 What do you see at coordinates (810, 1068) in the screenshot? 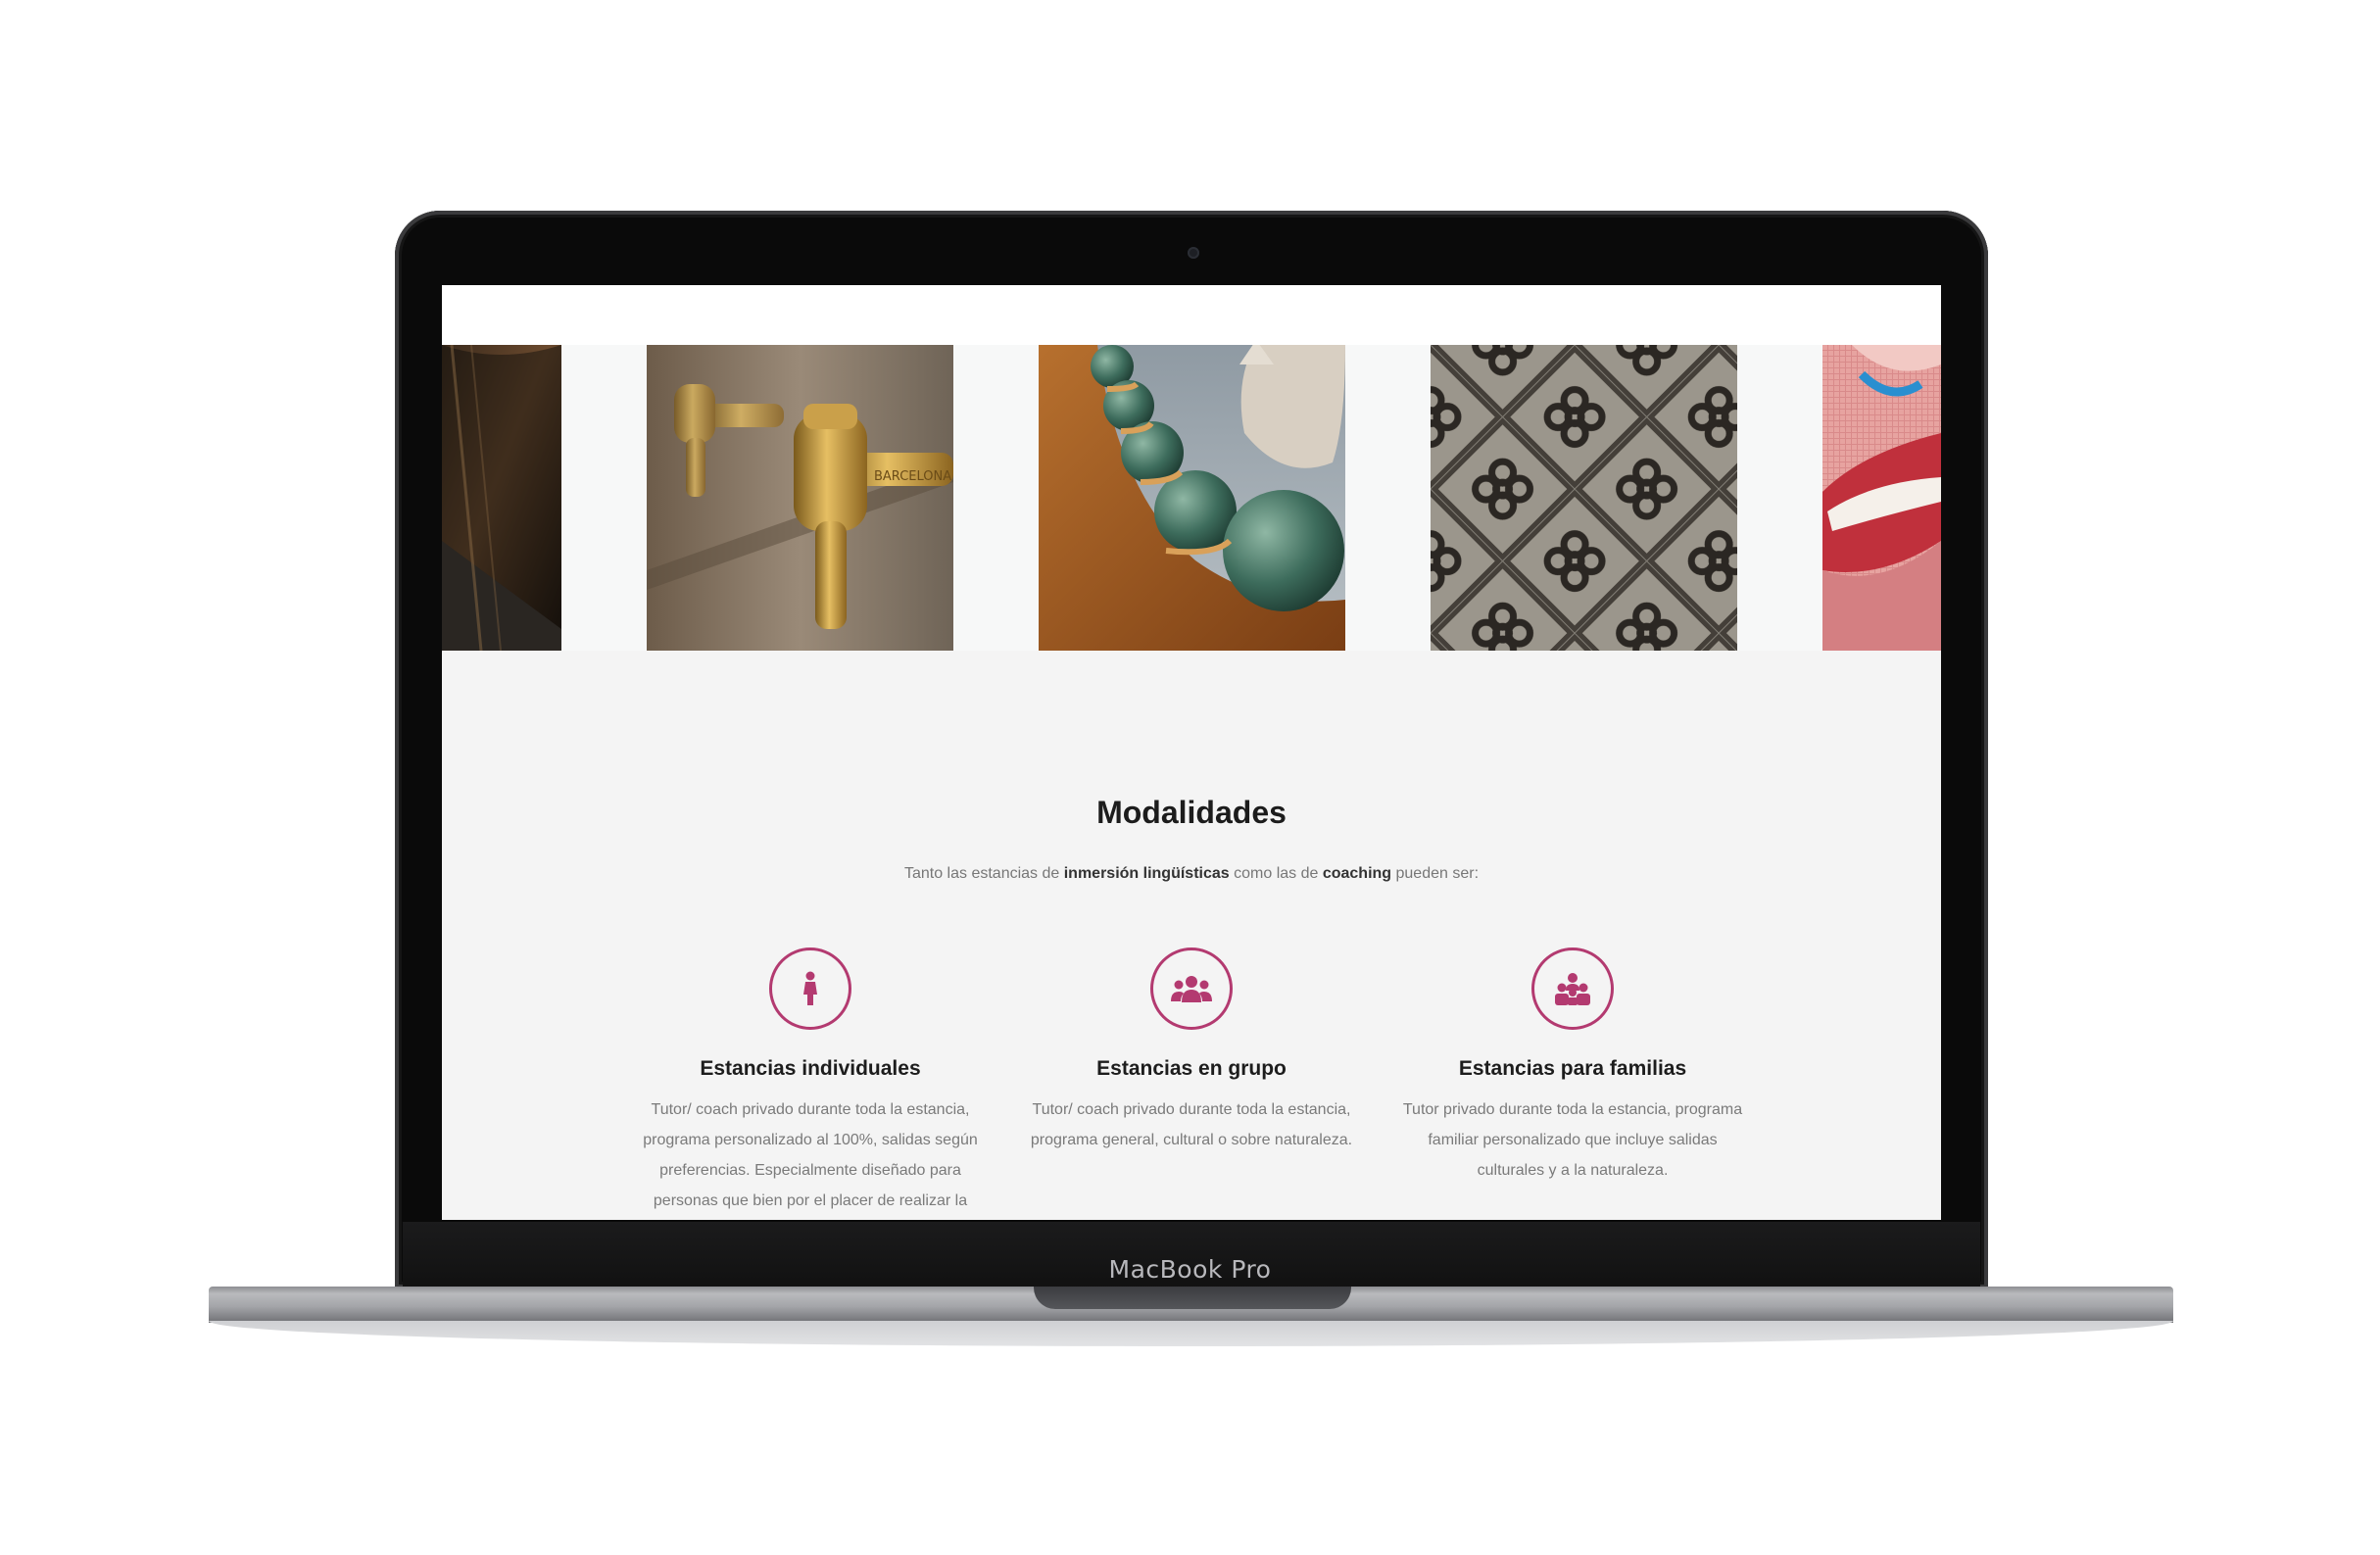
I see `modality-title: Estancias individuales` at bounding box center [810, 1068].